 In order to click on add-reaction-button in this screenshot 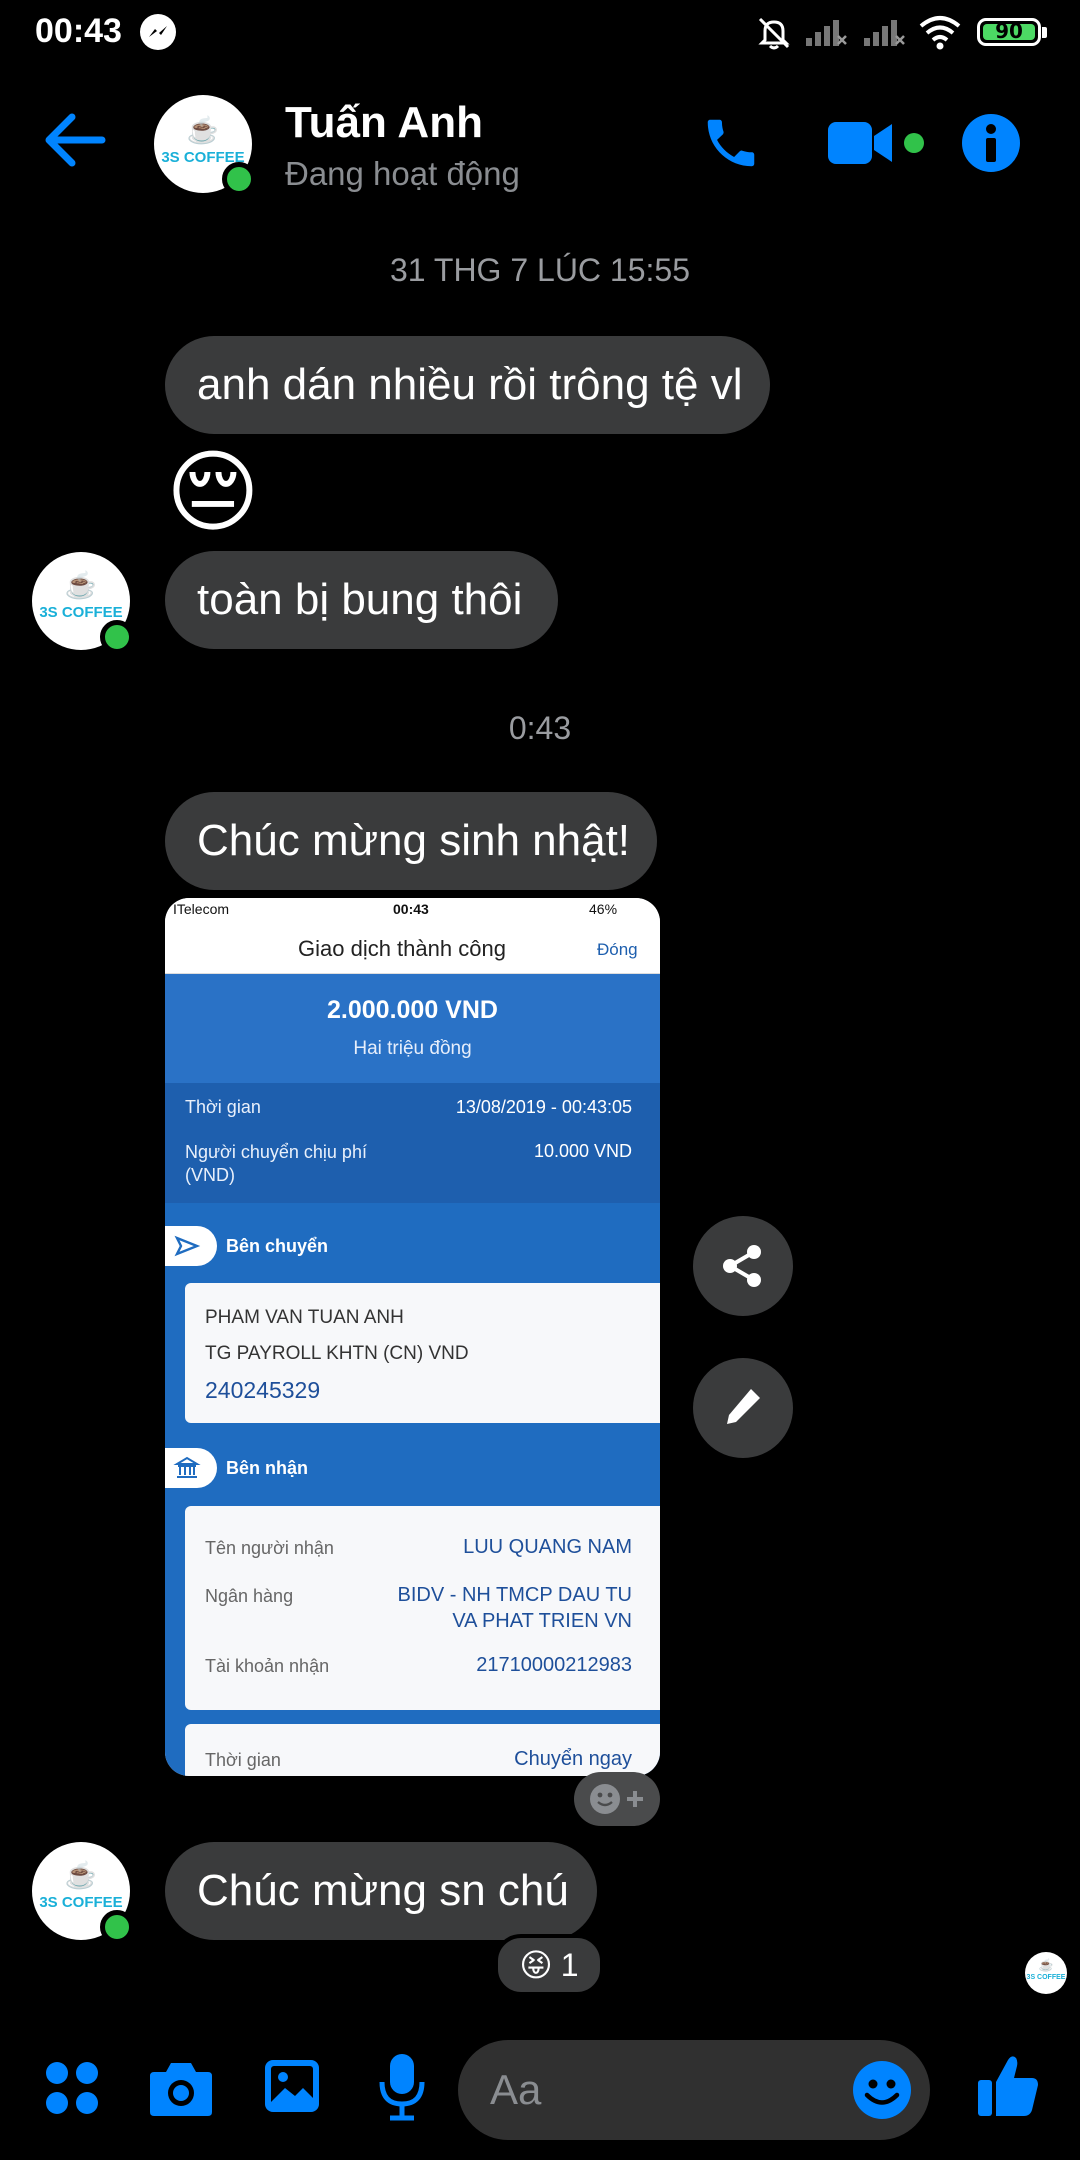, I will do `click(617, 1799)`.